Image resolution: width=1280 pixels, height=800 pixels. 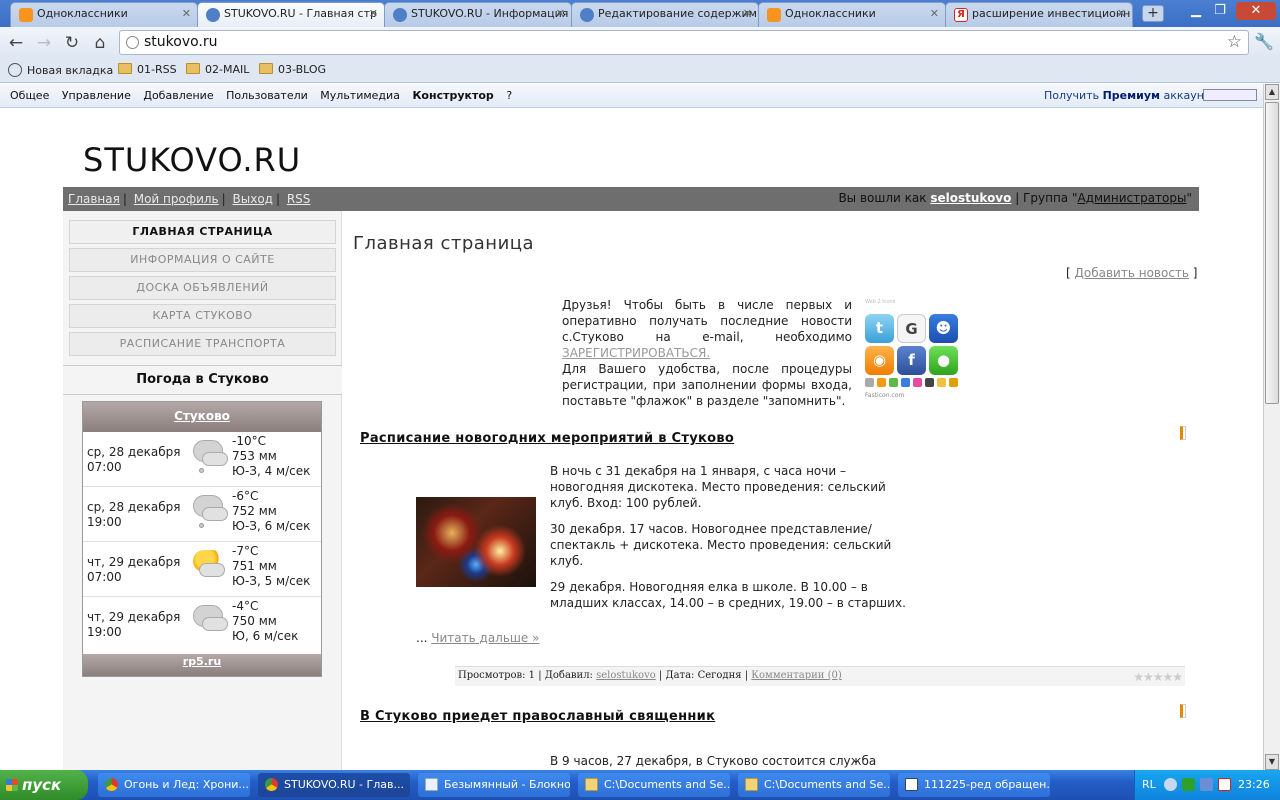 What do you see at coordinates (1039, 14) in the screenshot?
I see `tab-yandex: Ярасширение инвестиционн ✕` at bounding box center [1039, 14].